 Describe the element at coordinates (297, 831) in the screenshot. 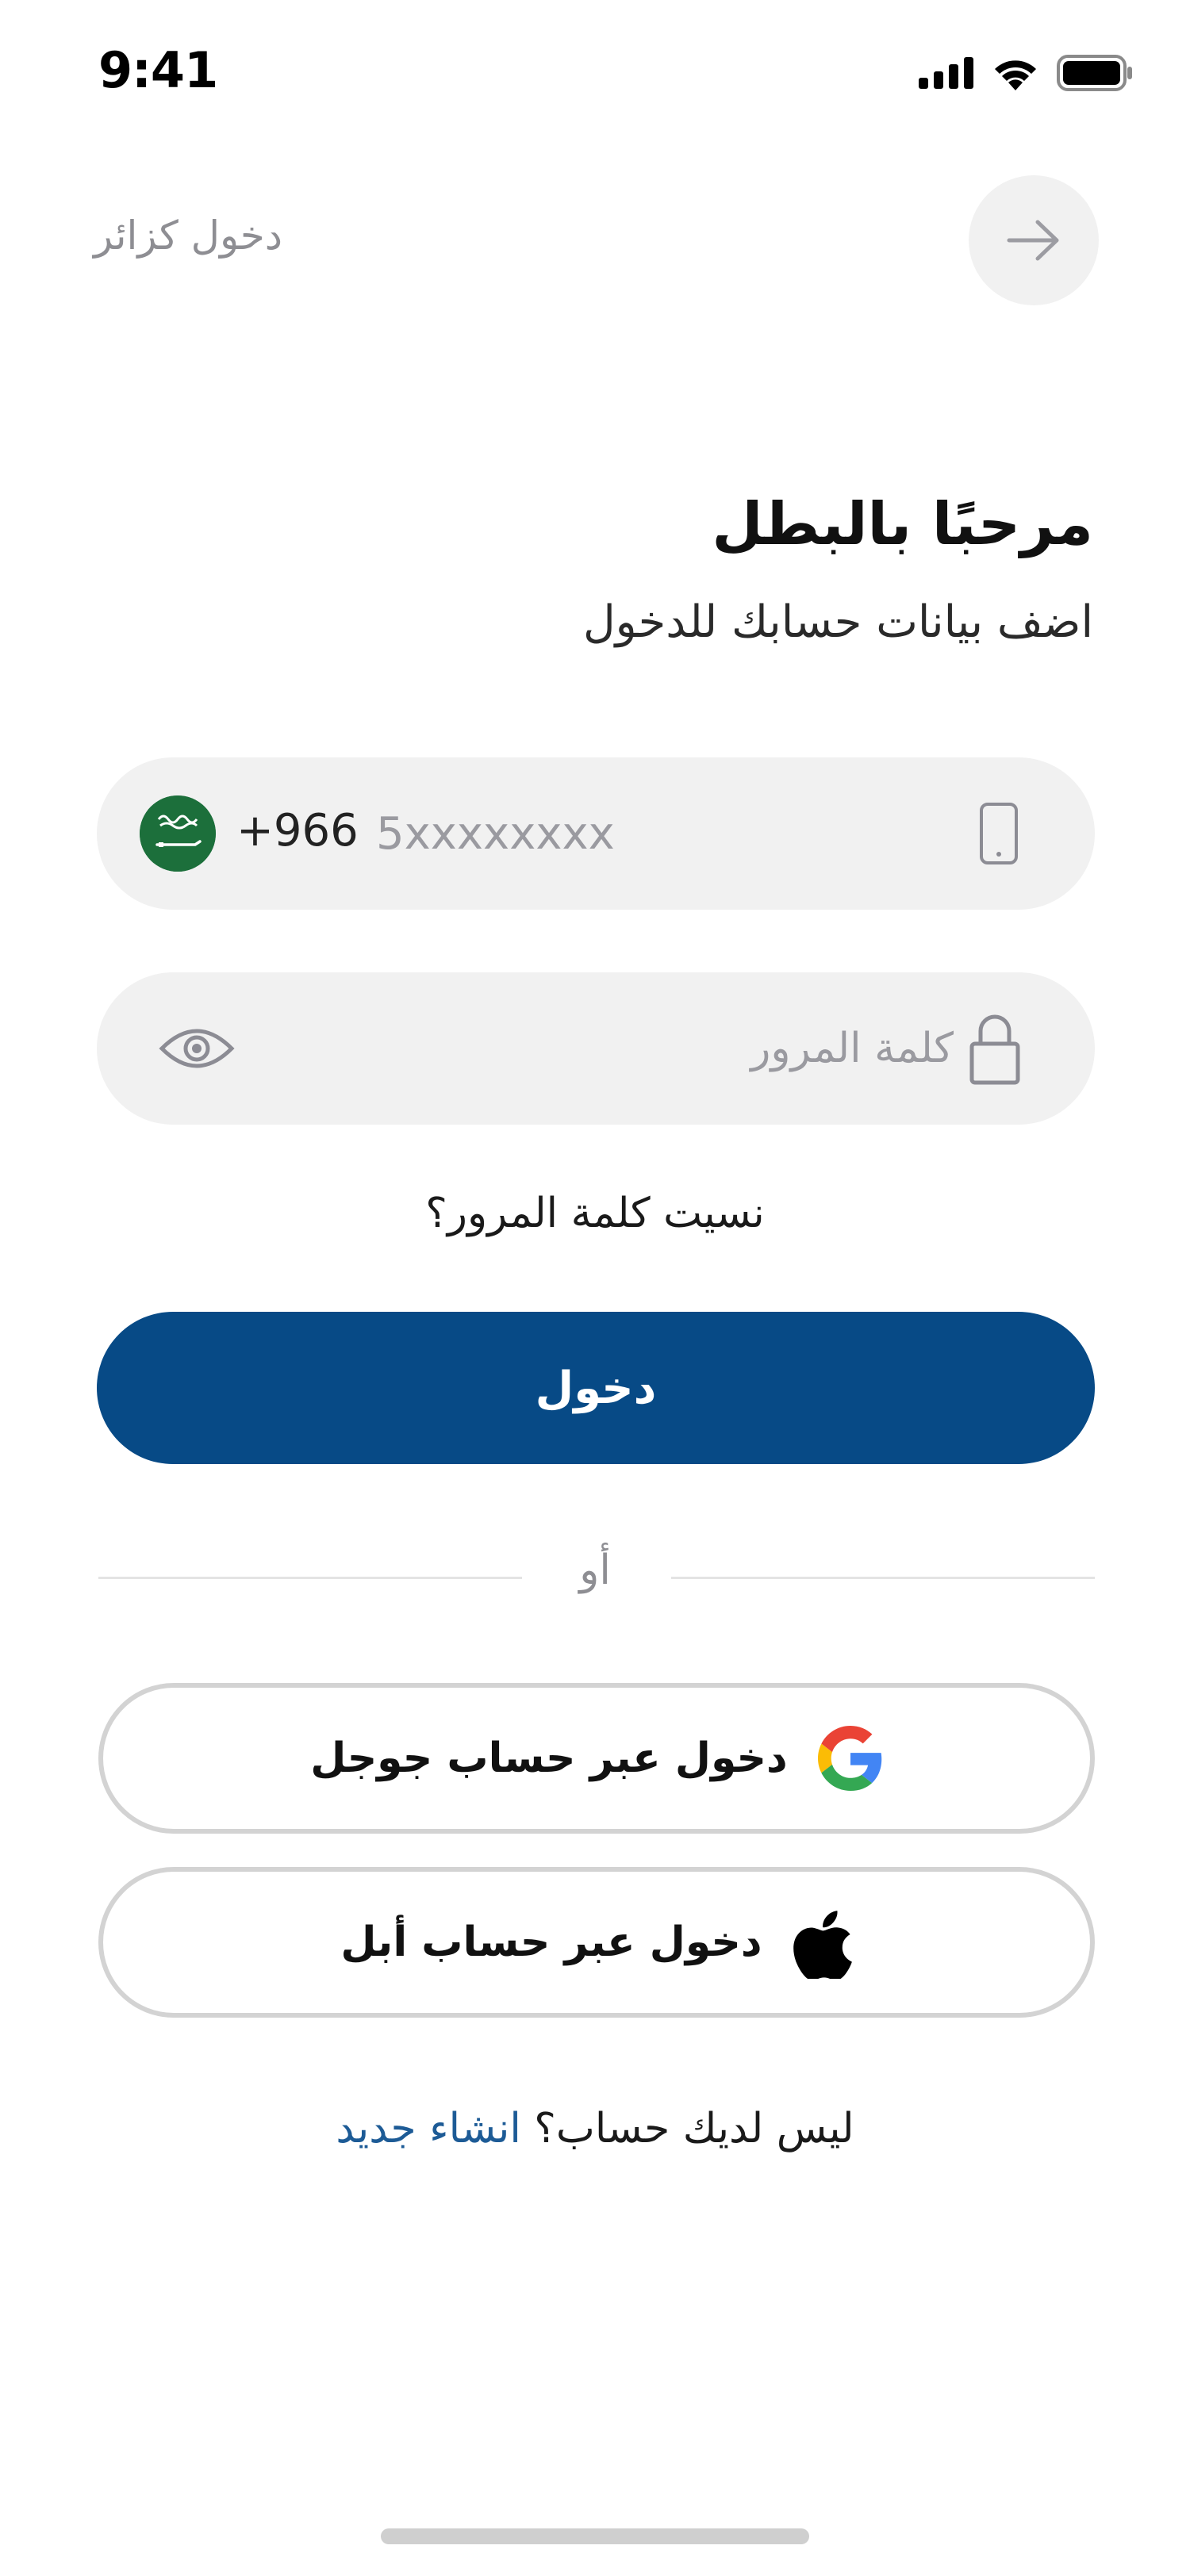

I see `country-code: +966` at that location.